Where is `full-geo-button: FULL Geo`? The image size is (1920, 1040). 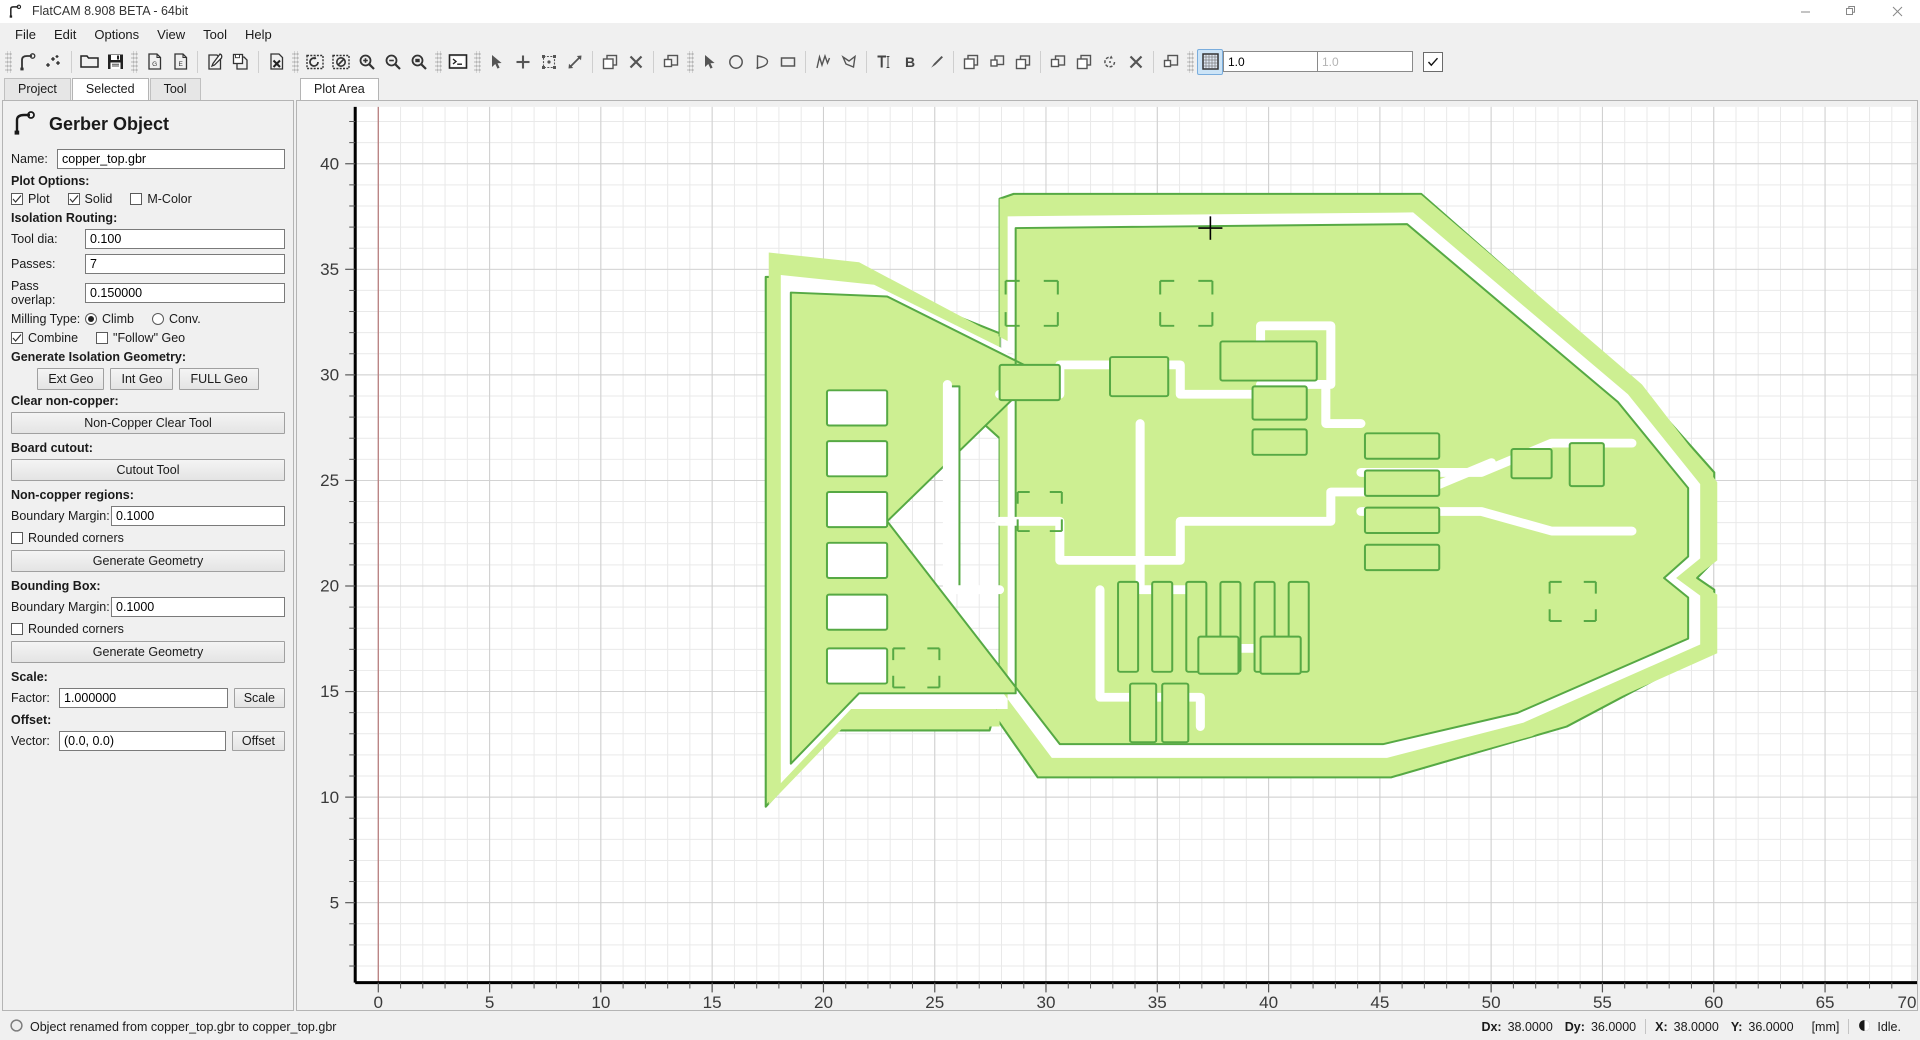
full-geo-button: FULL Geo is located at coordinates (219, 379).